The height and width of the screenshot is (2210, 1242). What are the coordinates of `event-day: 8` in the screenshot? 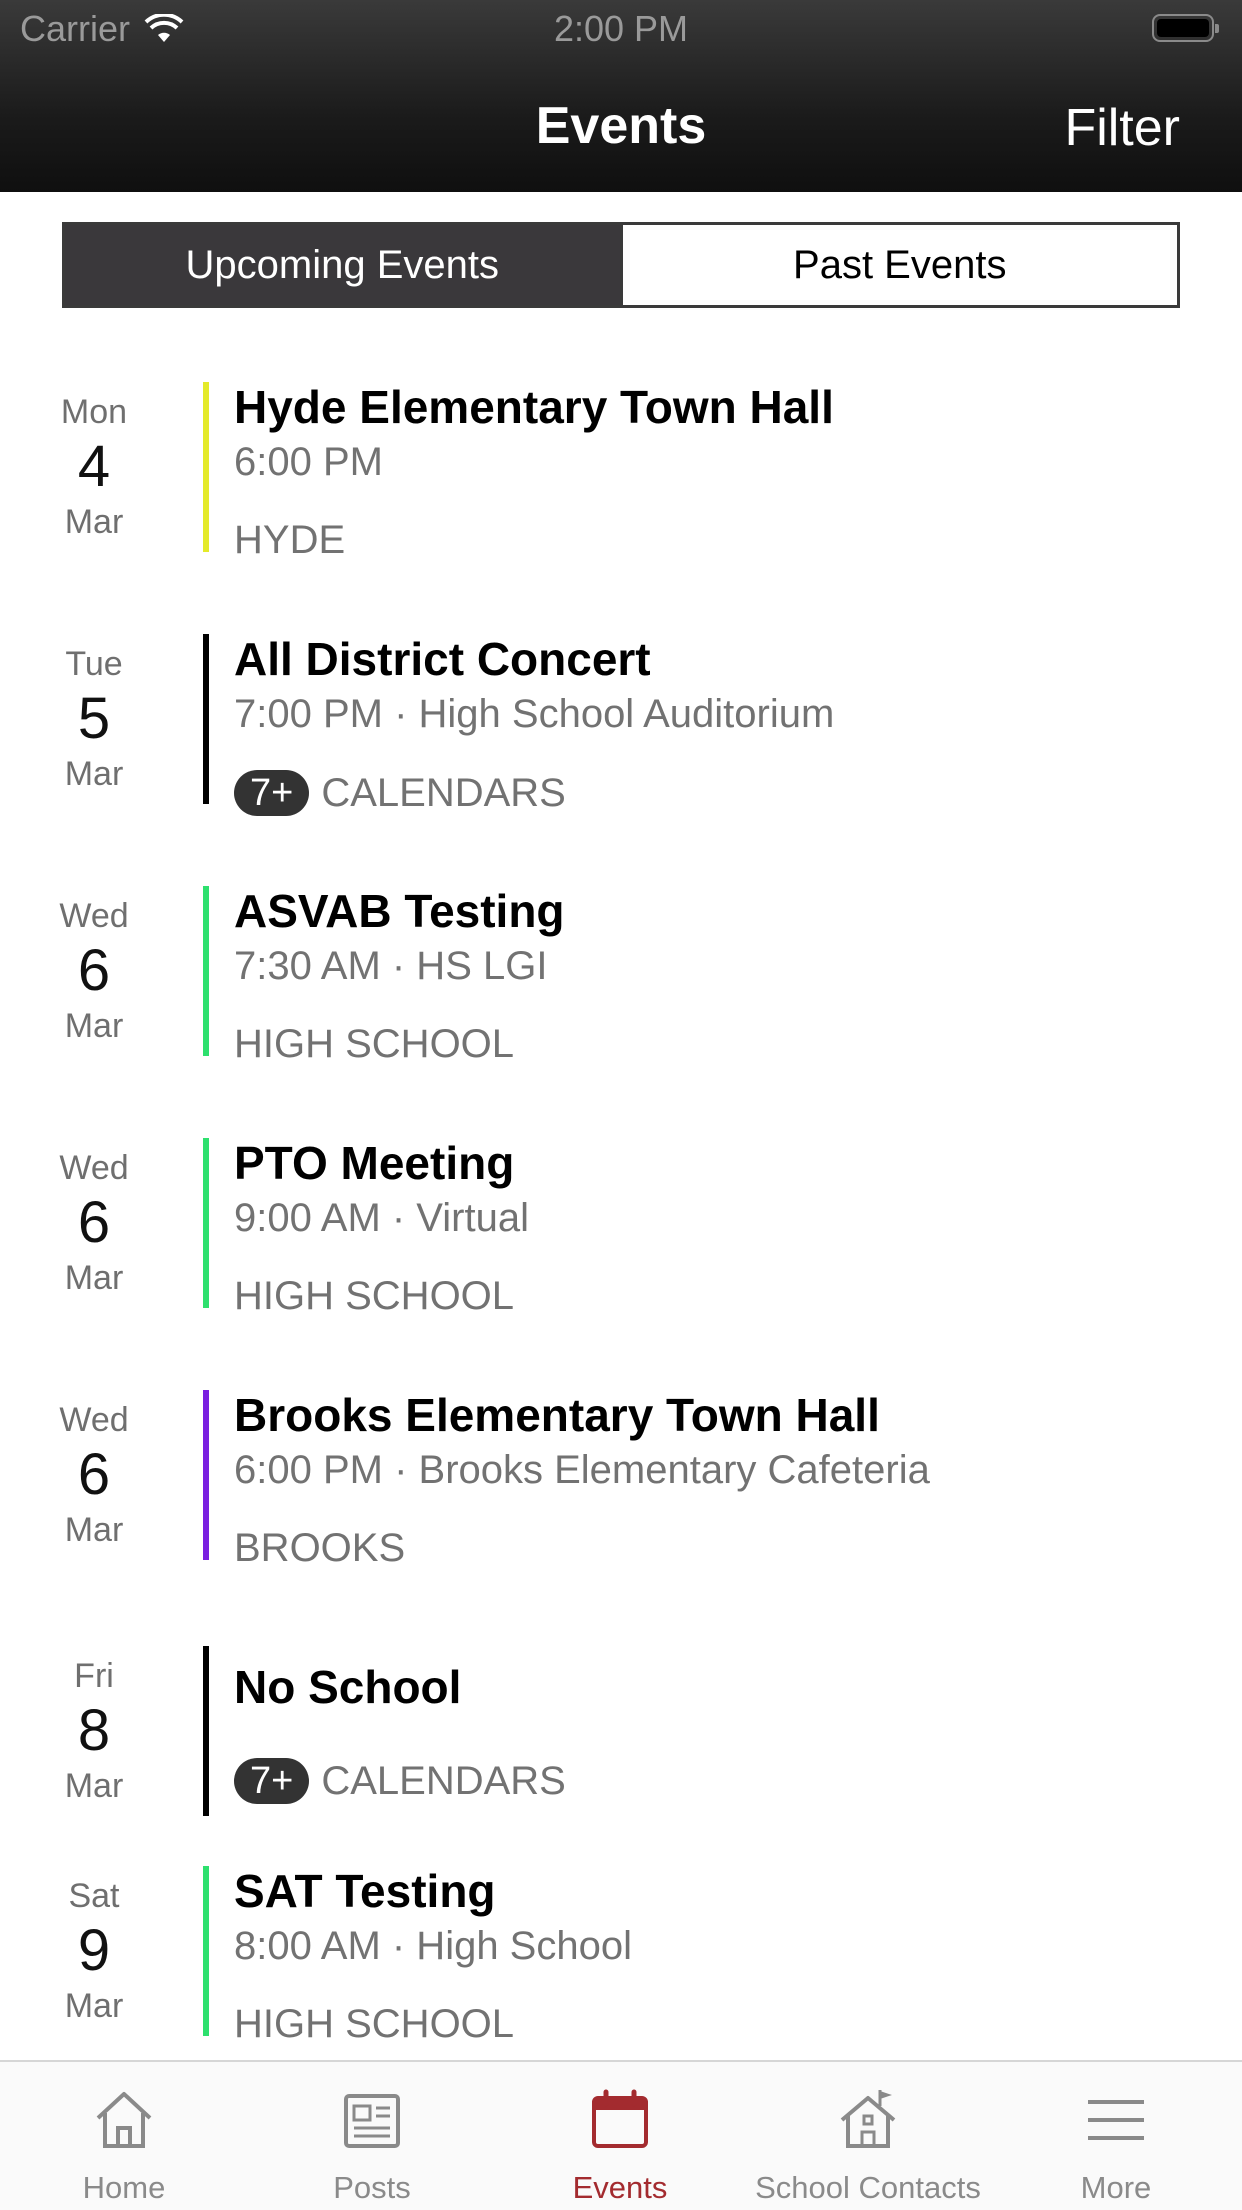 It's located at (94, 1730).